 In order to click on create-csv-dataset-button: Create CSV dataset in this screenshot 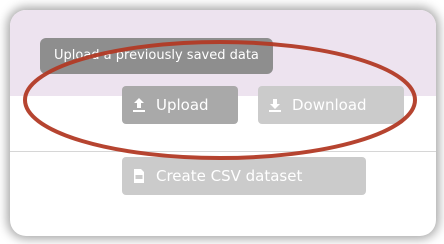, I will do `click(244, 176)`.